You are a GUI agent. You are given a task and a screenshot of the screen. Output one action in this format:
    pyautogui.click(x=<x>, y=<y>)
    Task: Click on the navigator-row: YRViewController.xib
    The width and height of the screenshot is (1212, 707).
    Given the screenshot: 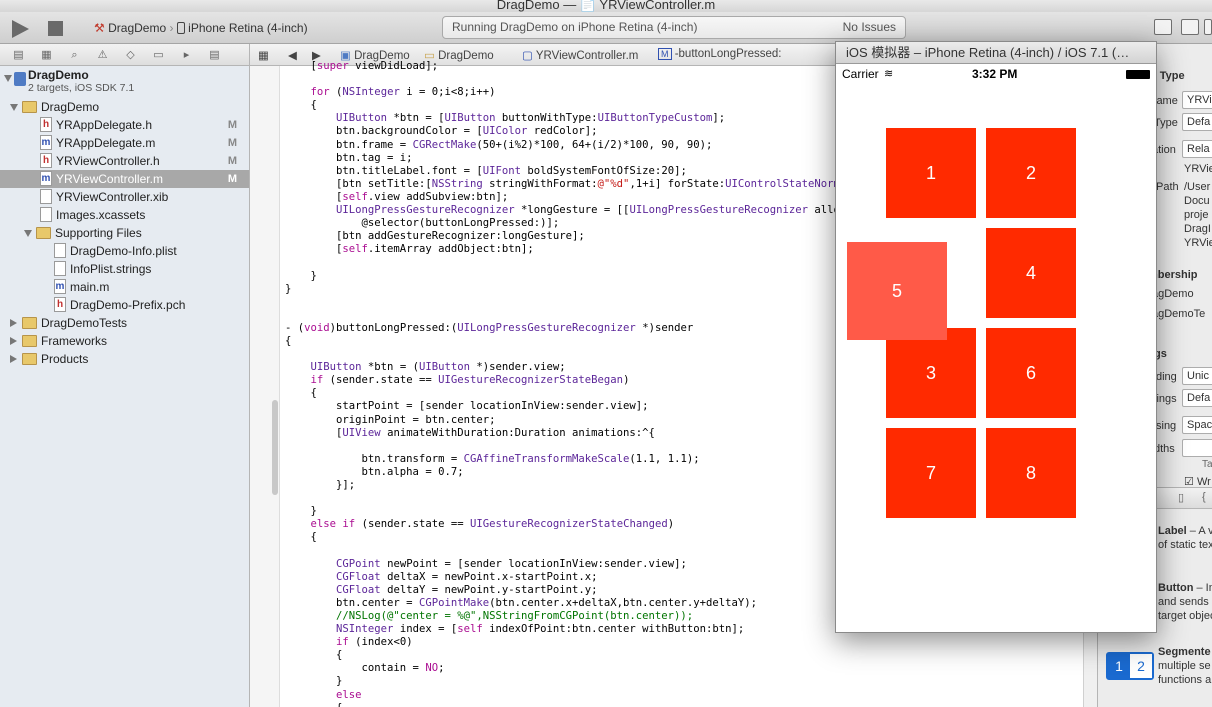 What is the action you would take?
    pyautogui.click(x=124, y=197)
    